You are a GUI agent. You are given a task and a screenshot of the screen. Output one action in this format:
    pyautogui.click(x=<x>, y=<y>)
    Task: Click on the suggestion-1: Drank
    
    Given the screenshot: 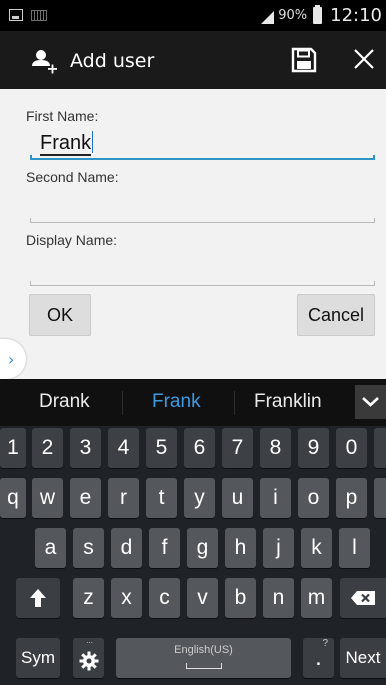 What is the action you would take?
    pyautogui.click(x=64, y=402)
    